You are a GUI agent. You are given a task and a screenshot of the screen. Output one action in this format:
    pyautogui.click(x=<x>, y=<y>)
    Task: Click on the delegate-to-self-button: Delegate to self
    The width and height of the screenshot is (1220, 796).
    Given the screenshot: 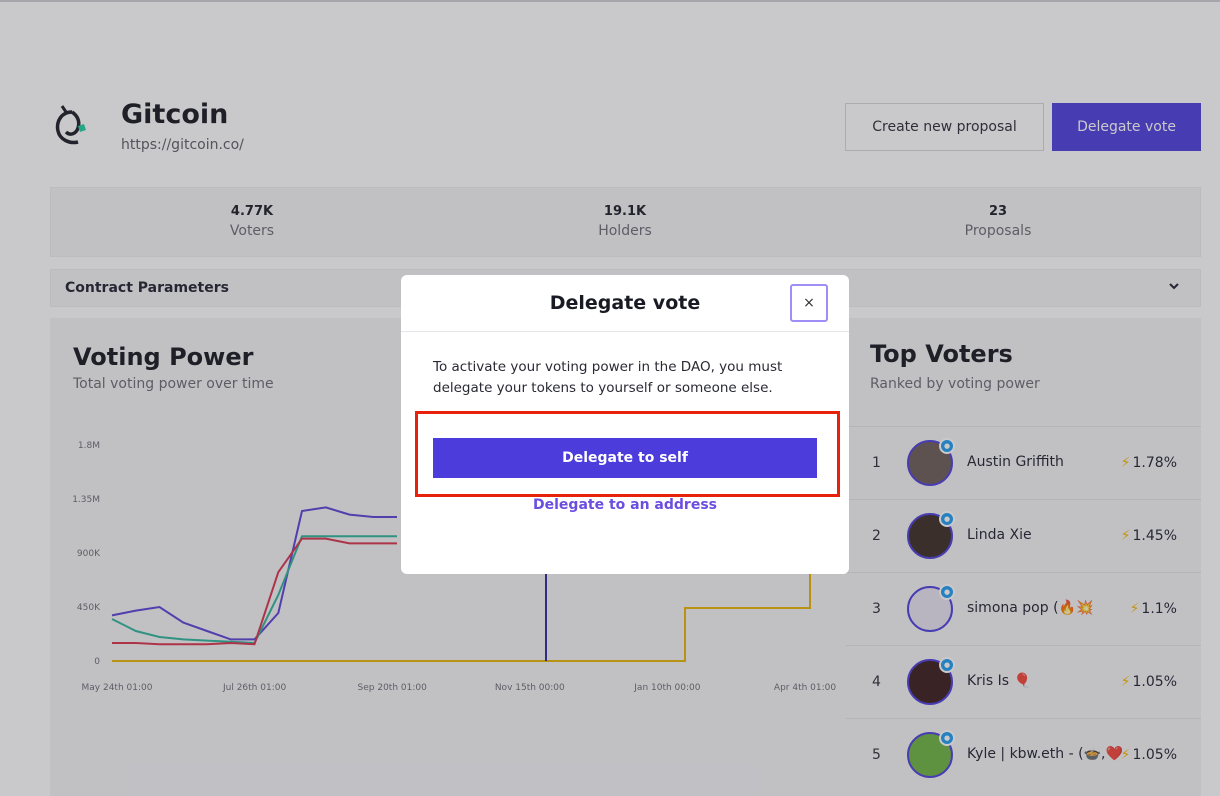 What is the action you would take?
    pyautogui.click(x=625, y=458)
    